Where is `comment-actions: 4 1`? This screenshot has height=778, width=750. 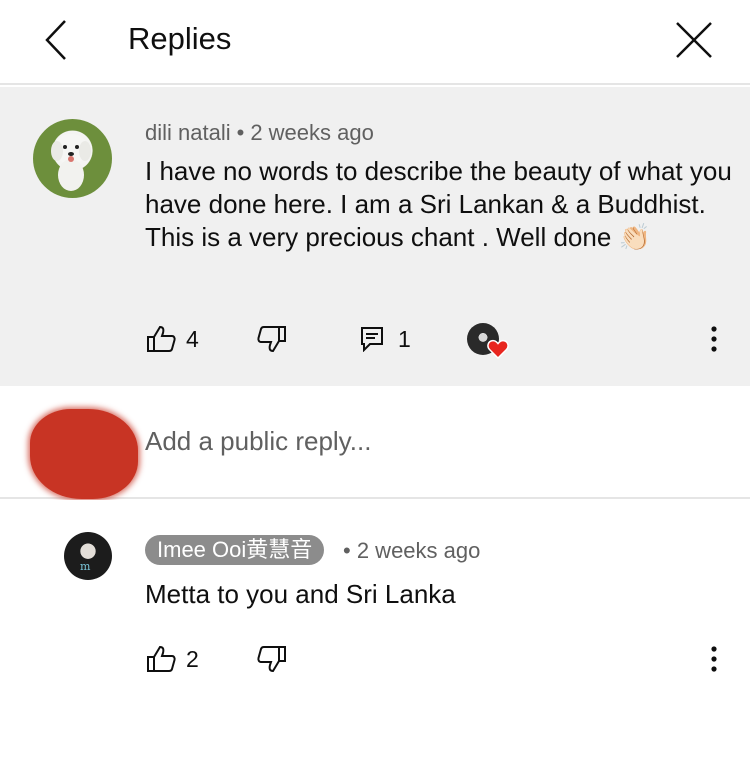
comment-actions: 4 1 is located at coordinates (375, 339).